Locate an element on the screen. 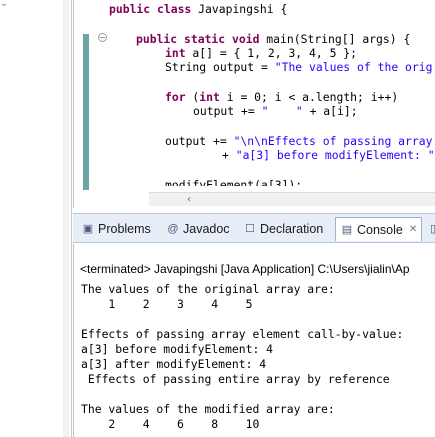 This screenshot has width=435, height=437. code-line: for (int i = 0; i < a.length; i++) is located at coordinates (282, 97).